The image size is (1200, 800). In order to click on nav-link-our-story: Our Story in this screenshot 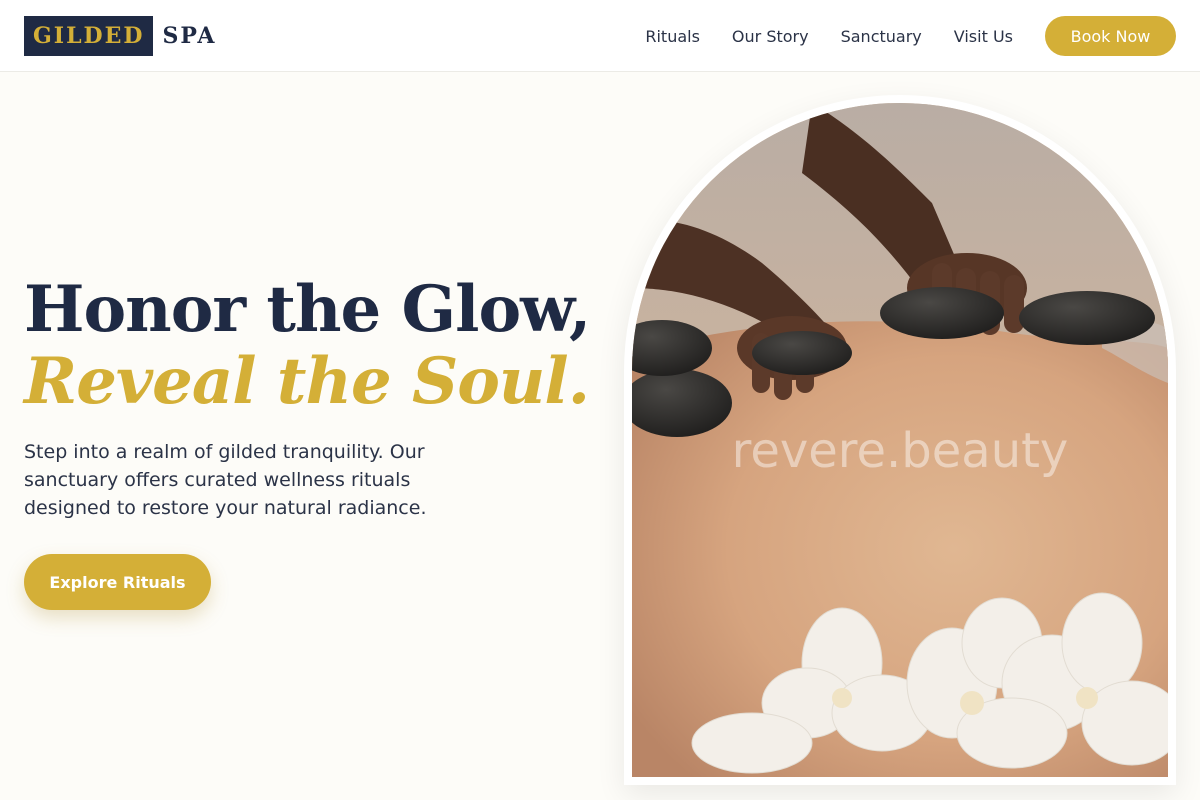, I will do `click(770, 36)`.